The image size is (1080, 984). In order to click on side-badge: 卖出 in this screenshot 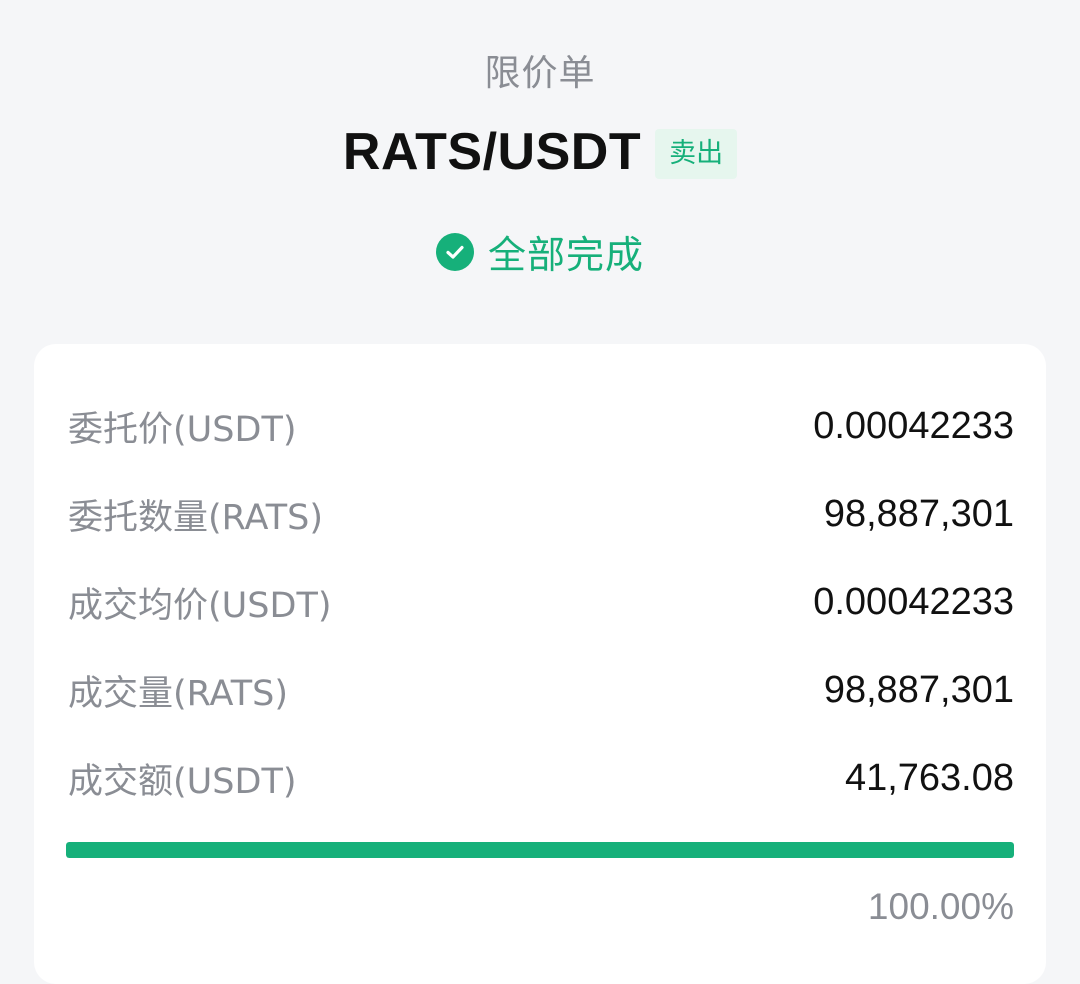, I will do `click(696, 154)`.